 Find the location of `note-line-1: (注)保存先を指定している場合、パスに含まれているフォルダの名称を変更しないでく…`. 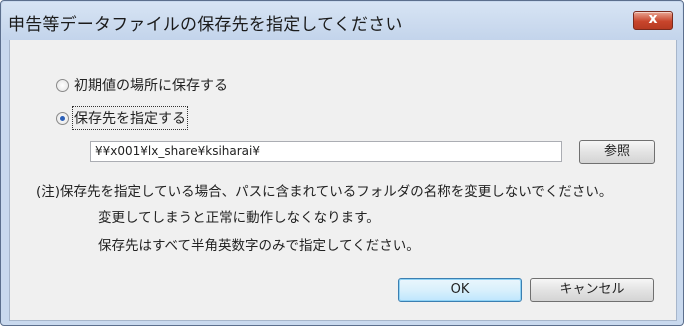

note-line-1: (注)保存先を指定している場合、パスに含まれているフォルダの名称を変更しないでく… is located at coordinates (324, 192).